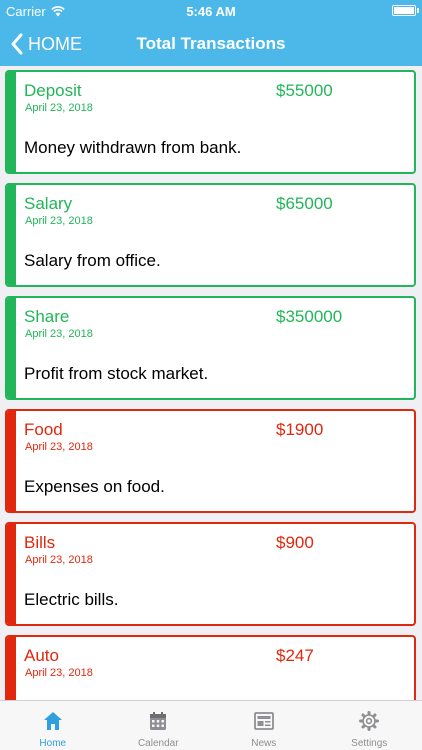 This screenshot has width=422, height=750. What do you see at coordinates (300, 429) in the screenshot?
I see `transaction-amount: $1900` at bounding box center [300, 429].